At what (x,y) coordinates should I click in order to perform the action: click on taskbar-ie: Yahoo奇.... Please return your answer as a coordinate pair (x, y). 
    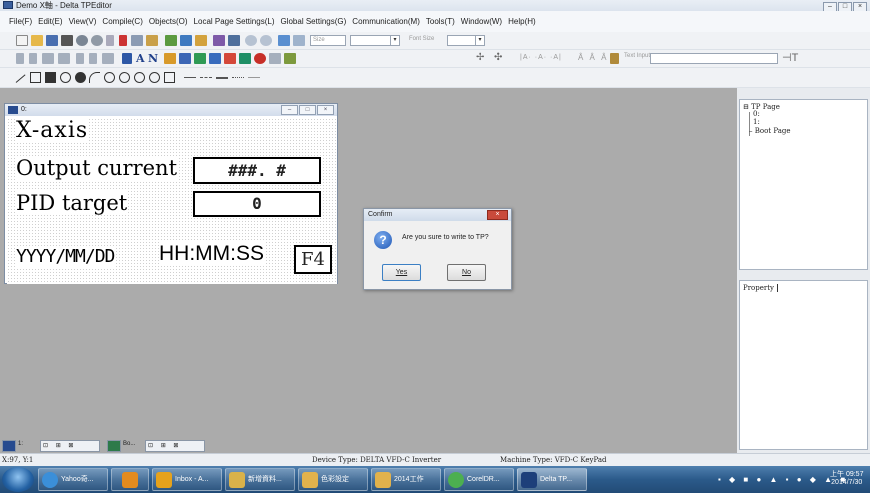
    Looking at the image, I should click on (73, 479).